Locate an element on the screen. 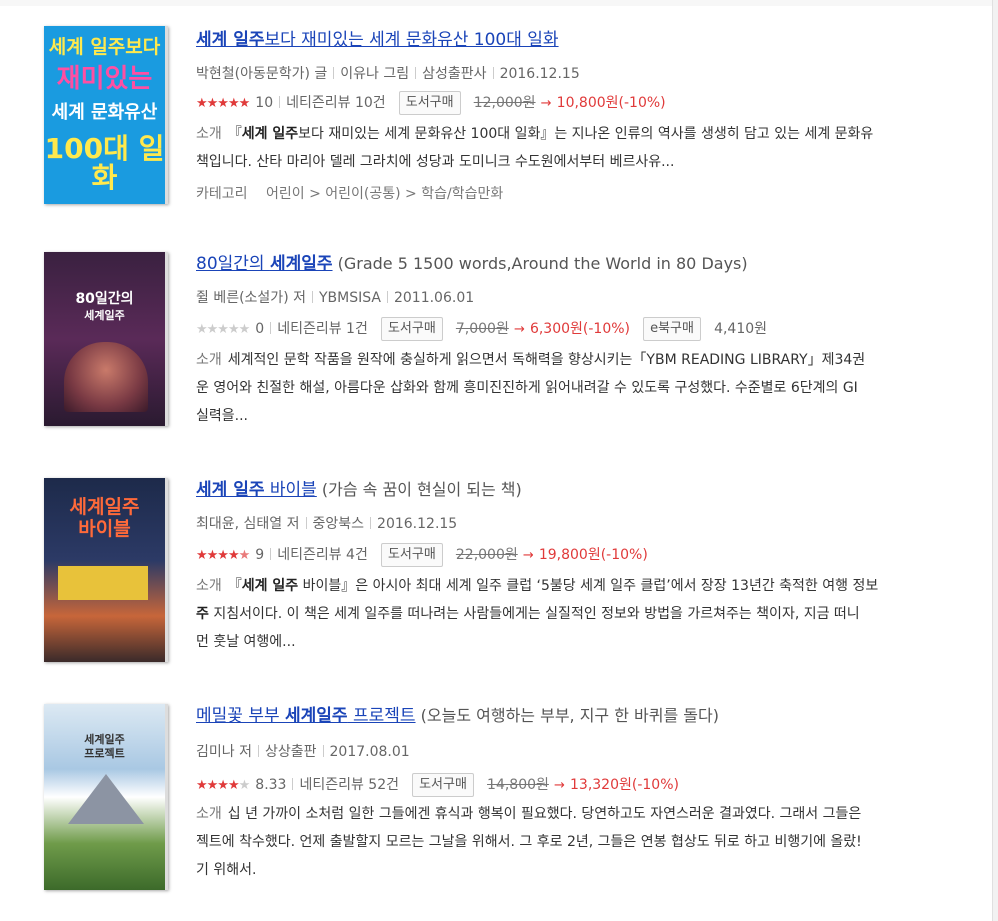 The image size is (998, 921). book-title-link: 80일간의 세계일주 is located at coordinates (264, 264).